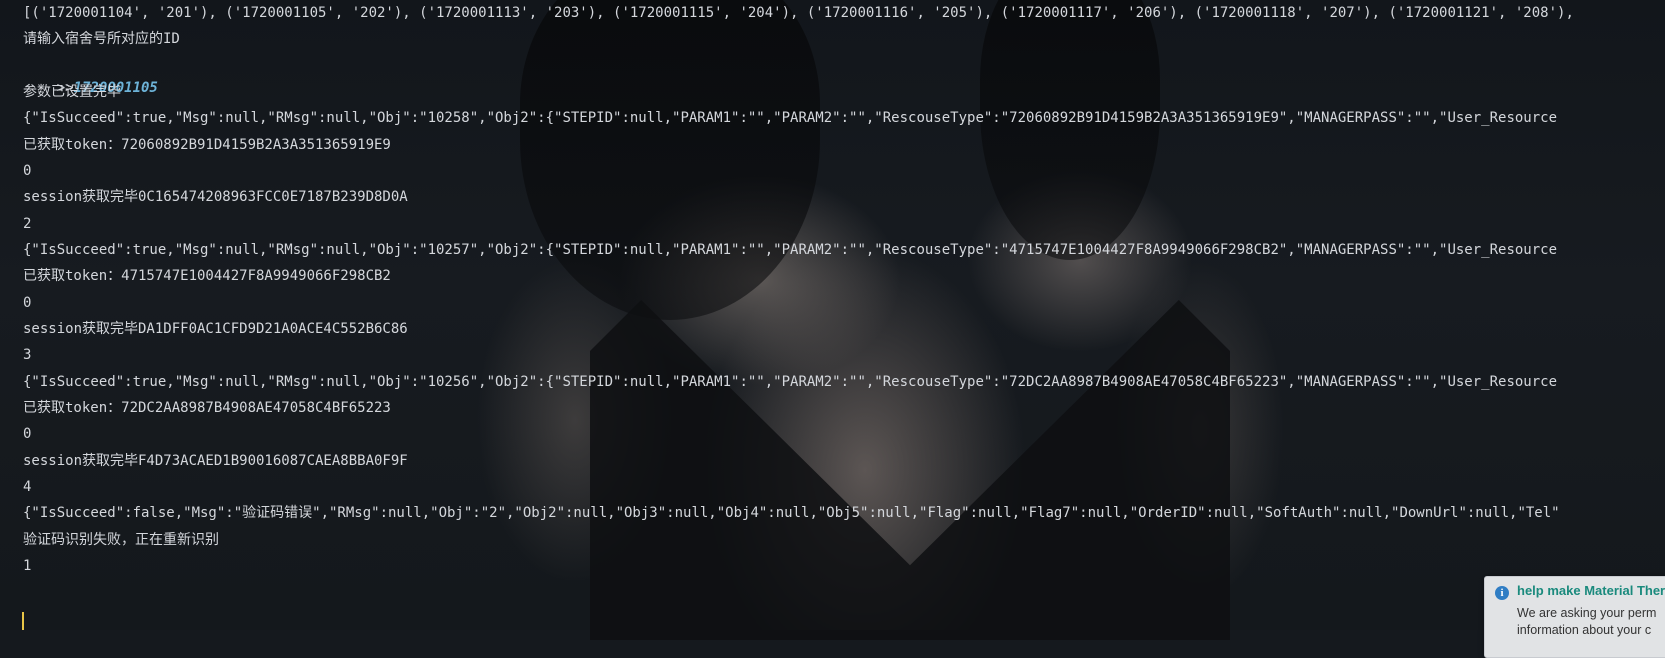 This screenshot has width=1665, height=658. I want to click on notification-body-line: We are asking your perm, so click(1587, 613).